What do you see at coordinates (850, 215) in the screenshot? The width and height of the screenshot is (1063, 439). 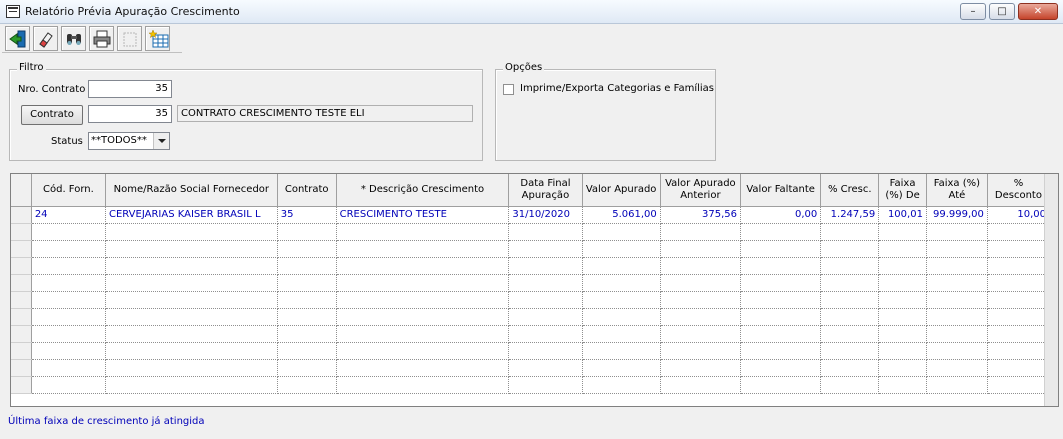 I see `table-cell: 1.247,59` at bounding box center [850, 215].